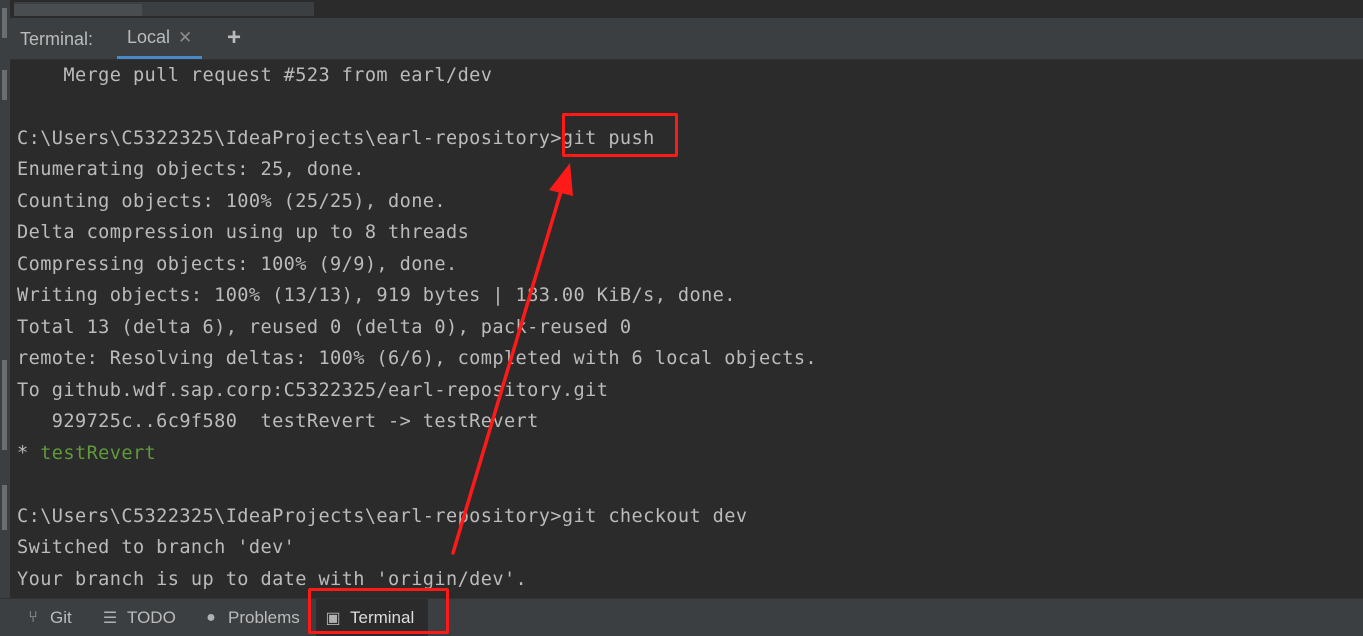 This screenshot has width=1363, height=636. Describe the element at coordinates (211, 617) in the screenshot. I see `info-icon: ●` at that location.